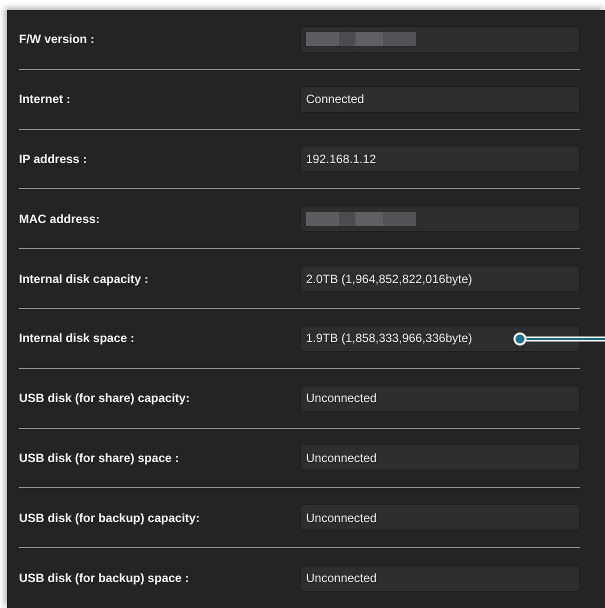 This screenshot has height=608, width=605. Describe the element at coordinates (110, 517) in the screenshot. I see `field-label: USB disk (for backup) capacity:` at that location.